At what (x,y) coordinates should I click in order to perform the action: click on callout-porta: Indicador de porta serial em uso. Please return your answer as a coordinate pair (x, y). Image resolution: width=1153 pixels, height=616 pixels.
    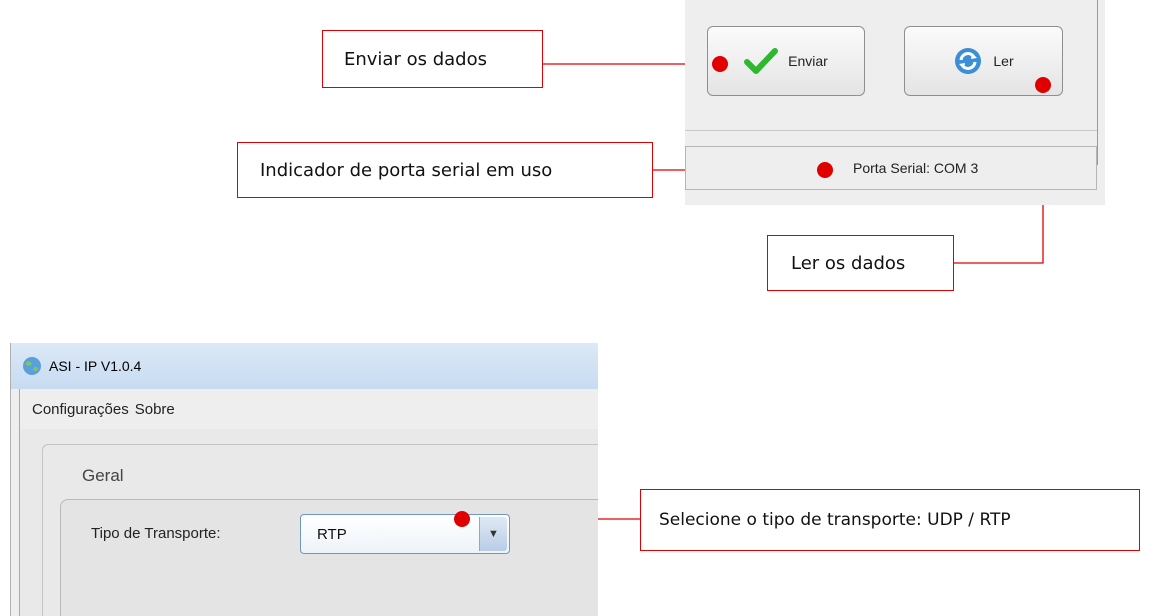
    Looking at the image, I should click on (445, 170).